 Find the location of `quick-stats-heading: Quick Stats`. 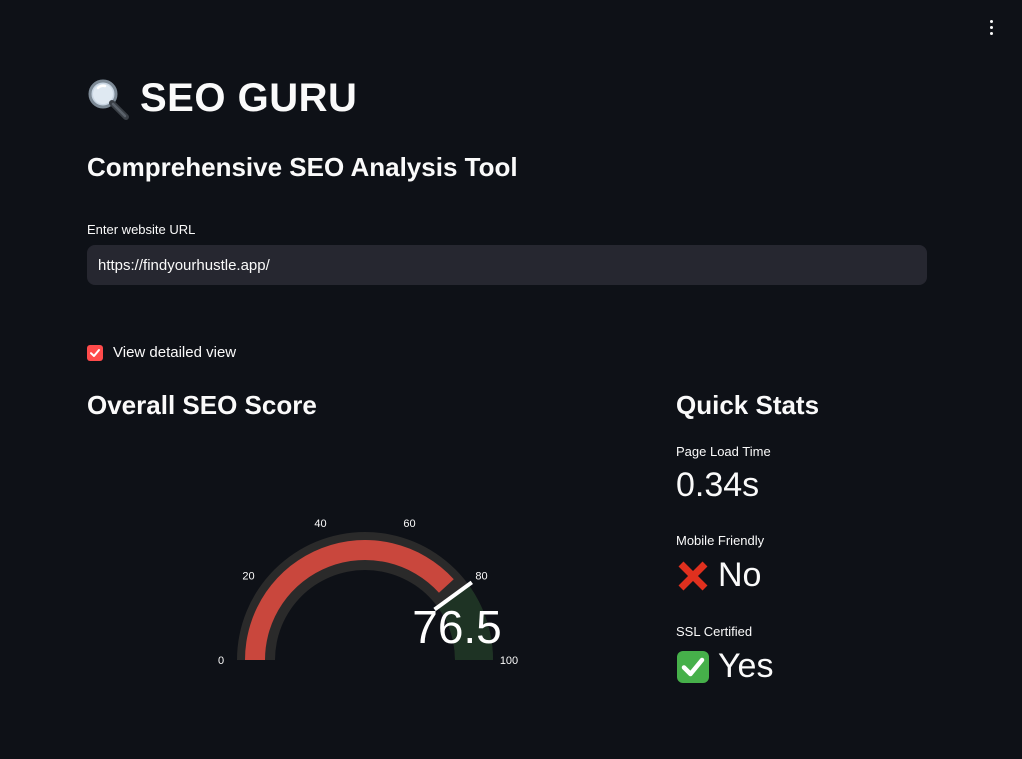

quick-stats-heading: Quick Stats is located at coordinates (748, 405).